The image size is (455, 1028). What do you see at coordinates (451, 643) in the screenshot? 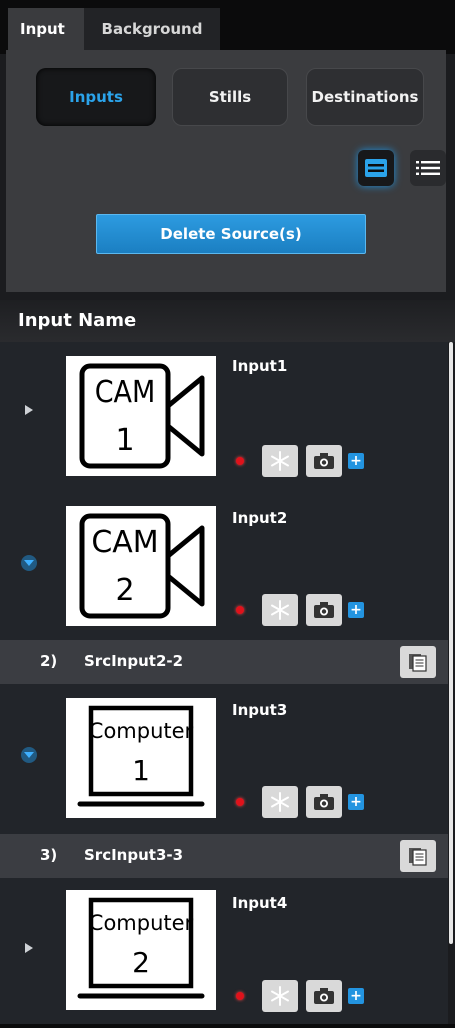
I see `vertical-scrollbar` at bounding box center [451, 643].